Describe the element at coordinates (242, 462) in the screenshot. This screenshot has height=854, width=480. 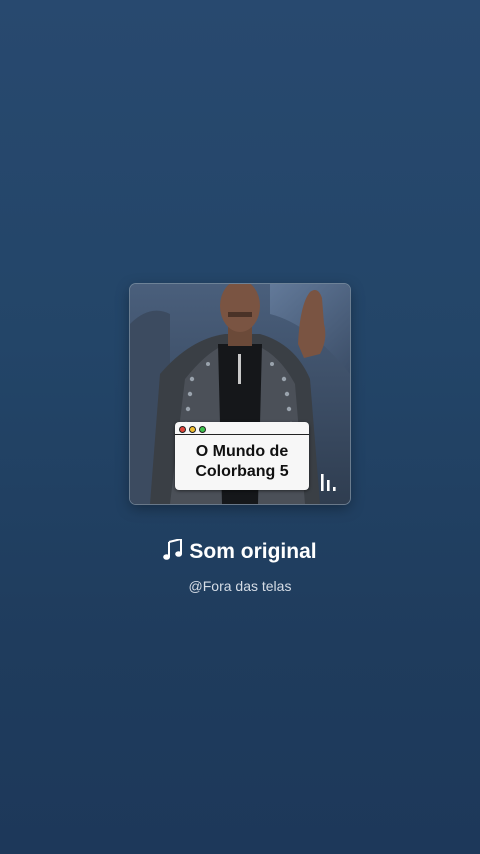
I see `caption-text: O Mundo de Colorbang 5` at that location.